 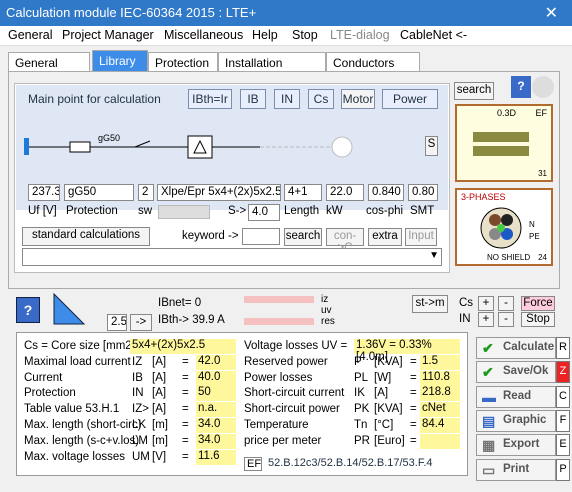 What do you see at coordinates (516, 420) in the screenshot?
I see `graphic-button: ▤ Graphic` at bounding box center [516, 420].